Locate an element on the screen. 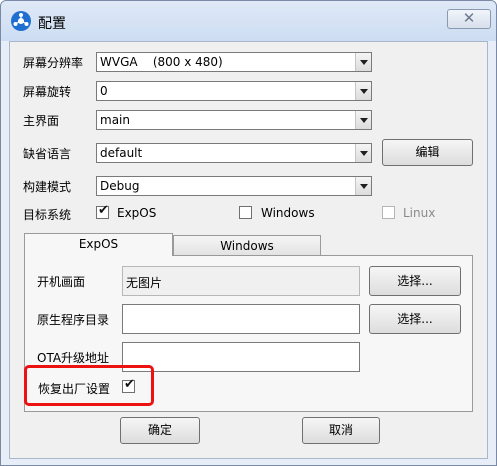 The image size is (497, 466). windows-checkbox is located at coordinates (245, 212).